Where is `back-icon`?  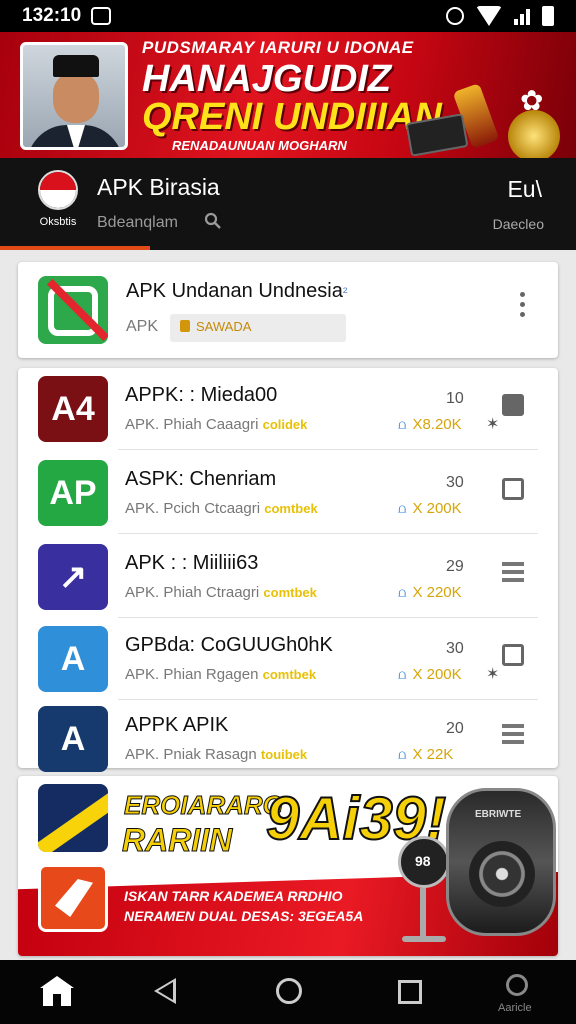 back-icon is located at coordinates (165, 991).